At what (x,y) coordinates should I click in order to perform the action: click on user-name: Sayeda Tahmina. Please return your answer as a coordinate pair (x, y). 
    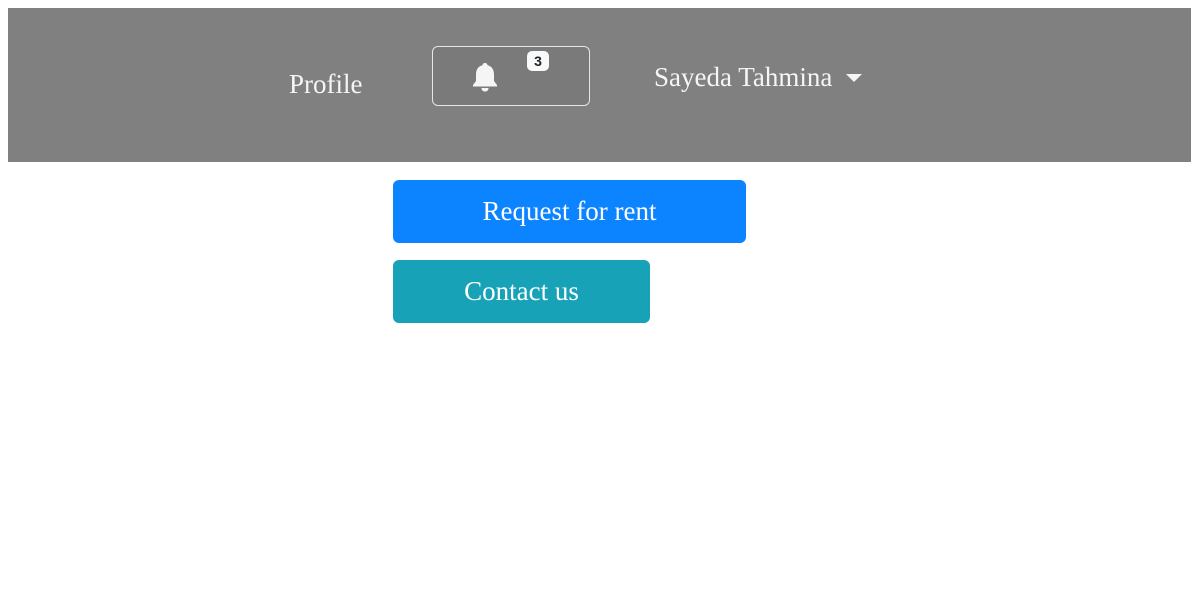
    Looking at the image, I should click on (743, 77).